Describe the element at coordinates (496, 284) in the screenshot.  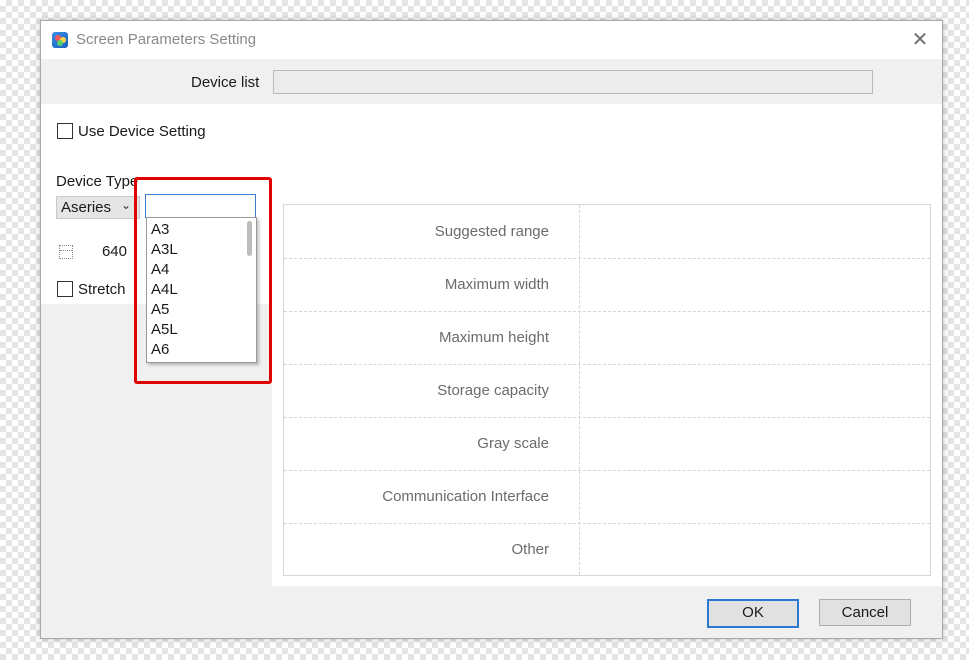
I see `row-label: Maximum width` at that location.